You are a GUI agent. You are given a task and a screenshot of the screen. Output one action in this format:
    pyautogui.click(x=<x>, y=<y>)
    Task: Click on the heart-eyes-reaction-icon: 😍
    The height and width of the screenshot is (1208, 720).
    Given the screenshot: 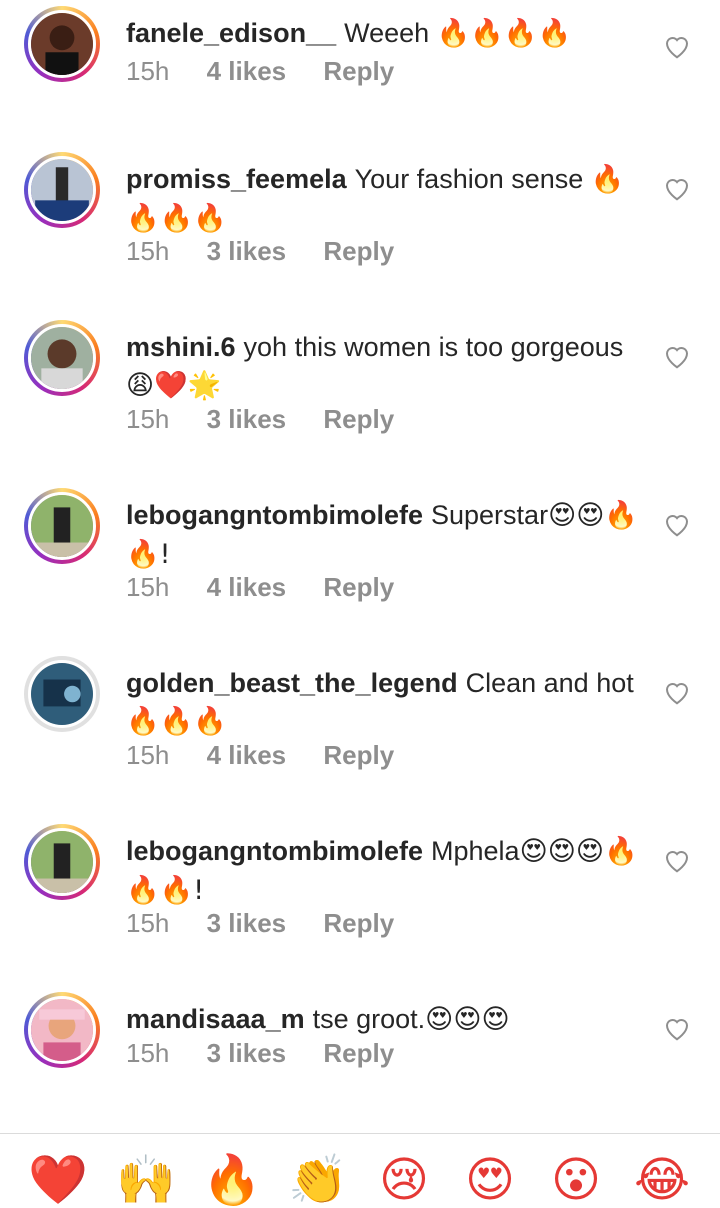 What is the action you would take?
    pyautogui.click(x=490, y=1180)
    